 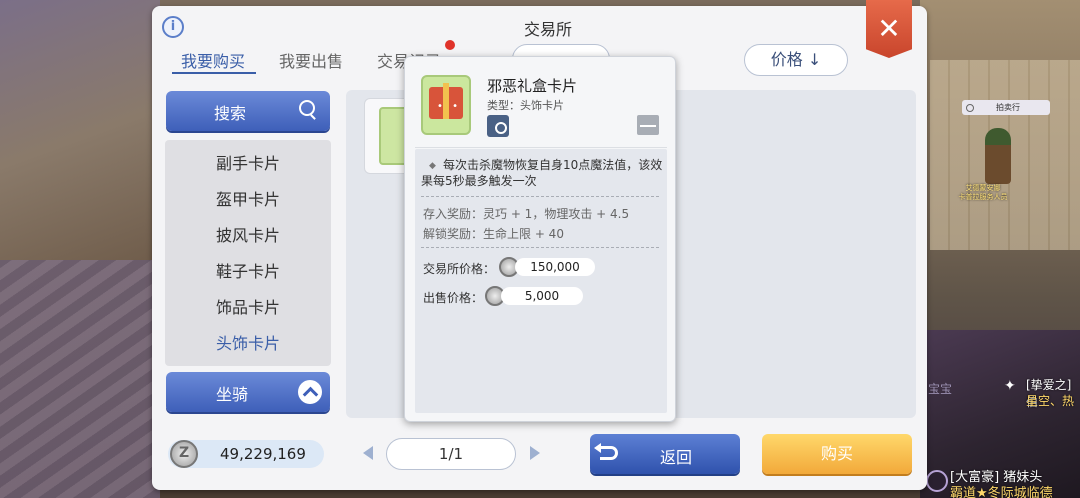 What do you see at coordinates (1001, 492) in the screenshot?
I see `player-chat-text-2: 霸道★冬际城临德` at bounding box center [1001, 492].